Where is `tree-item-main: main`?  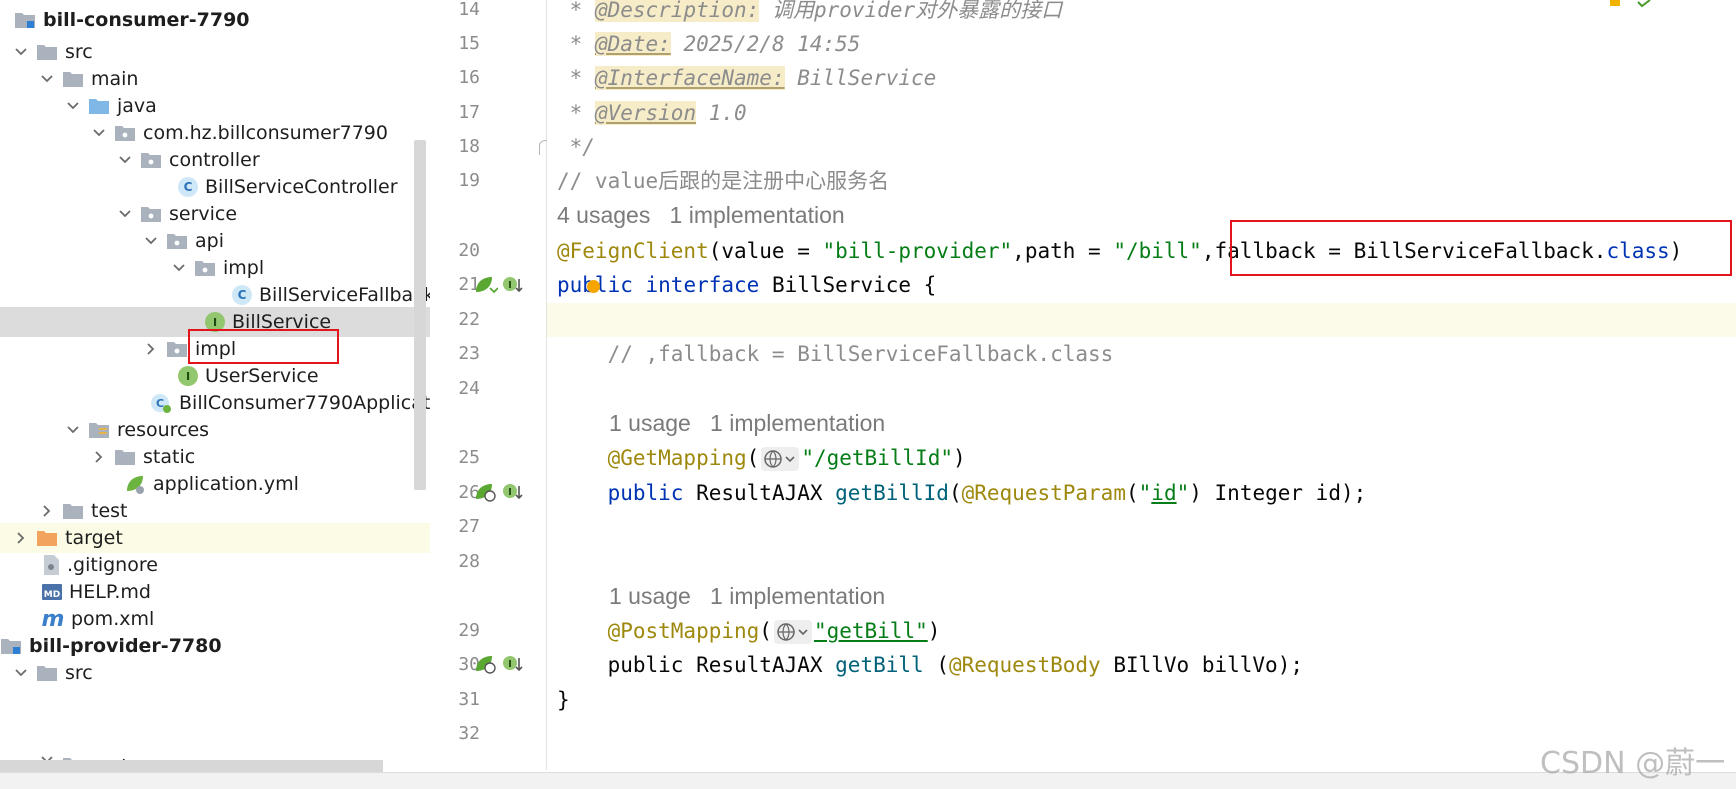 tree-item-main: main is located at coordinates (215, 79).